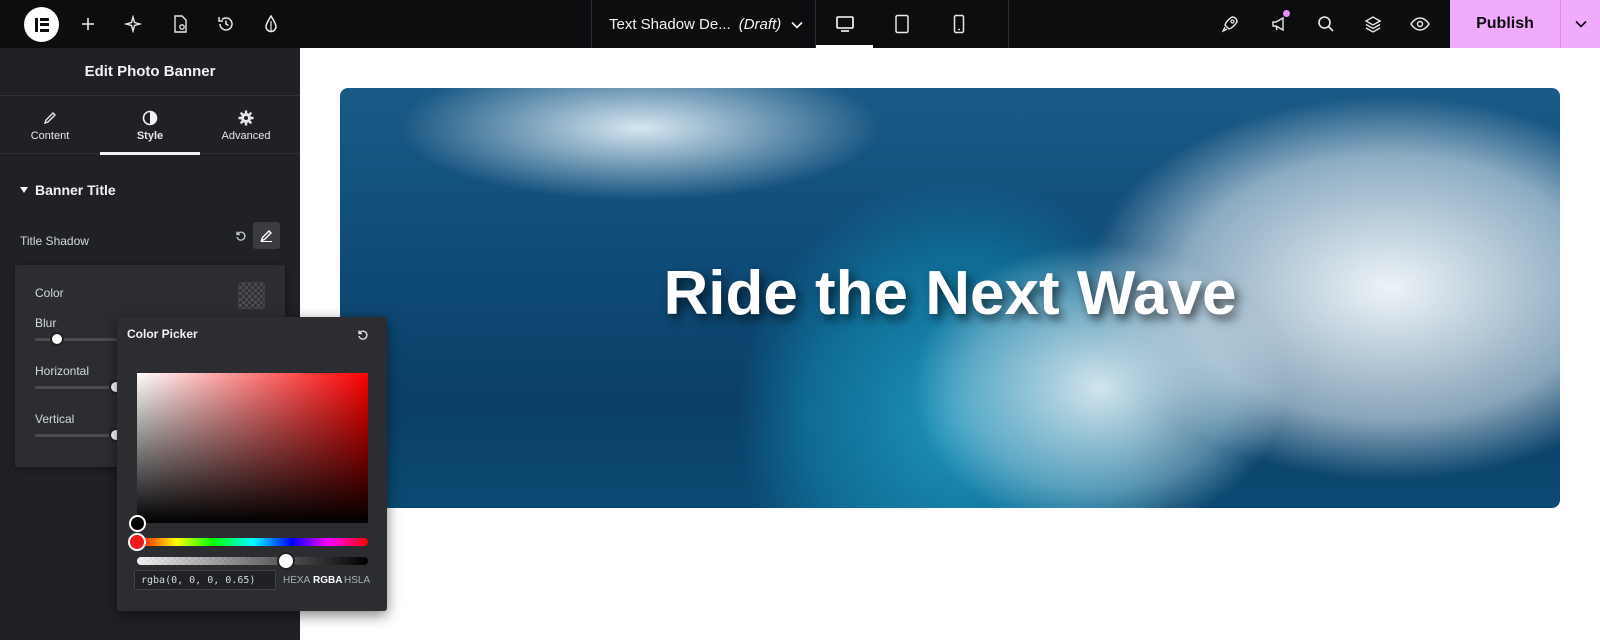 Image resolution: width=1600 pixels, height=640 pixels. I want to click on tablet-view-icon, so click(901, 24).